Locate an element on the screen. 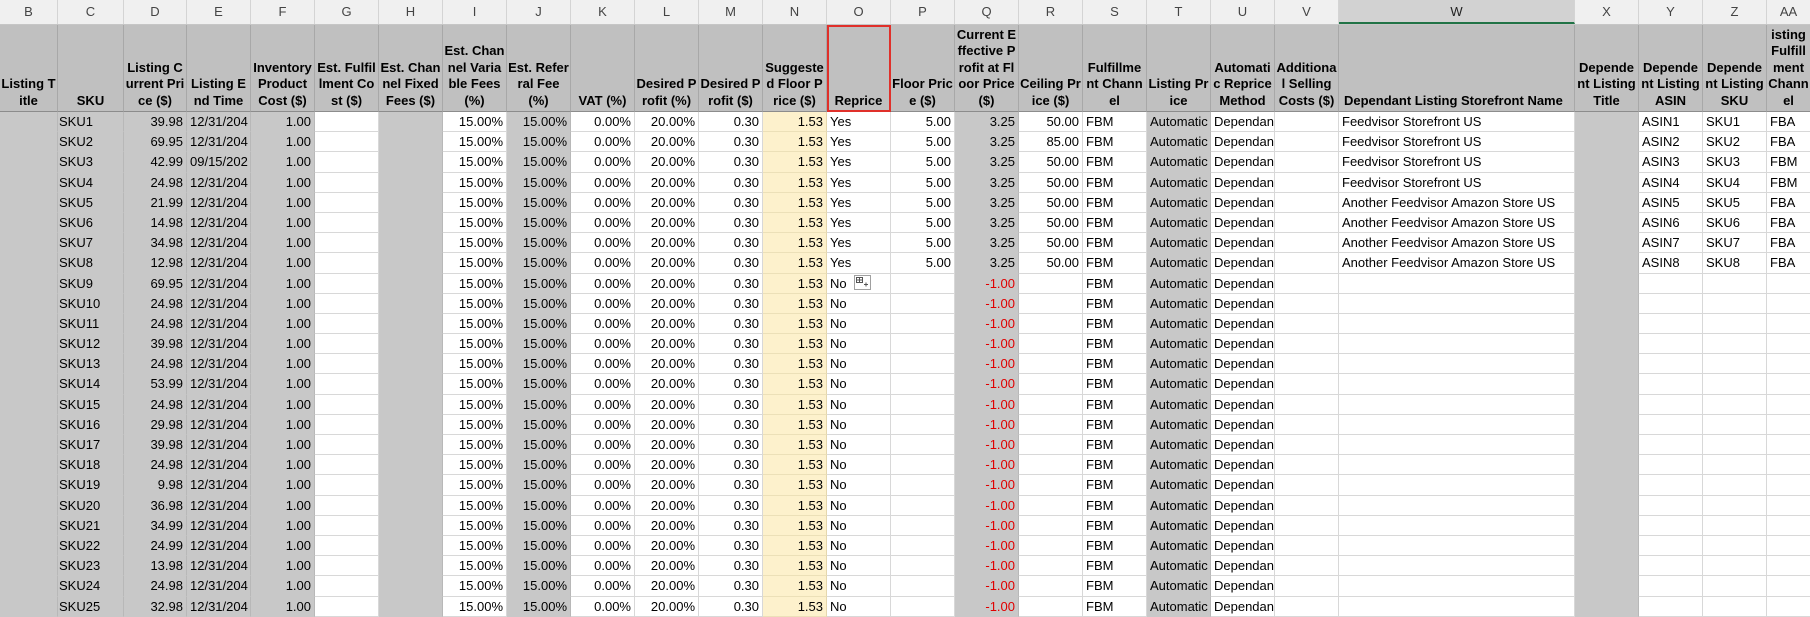  cell-w: Another Feedvisor Amazon Store US is located at coordinates (1457, 243).